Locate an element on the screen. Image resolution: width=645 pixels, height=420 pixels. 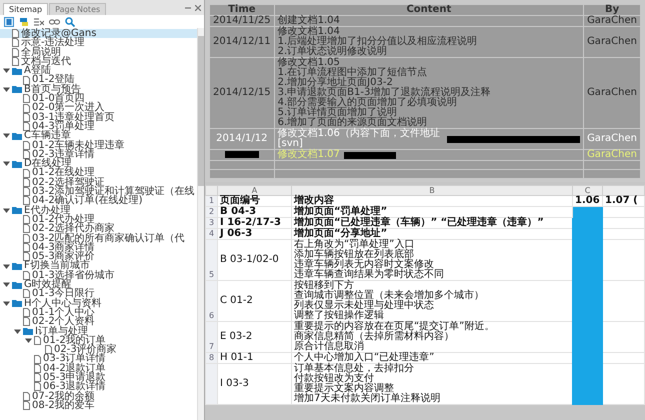
page-item: 01-1个人中心 is located at coordinates (98, 313).